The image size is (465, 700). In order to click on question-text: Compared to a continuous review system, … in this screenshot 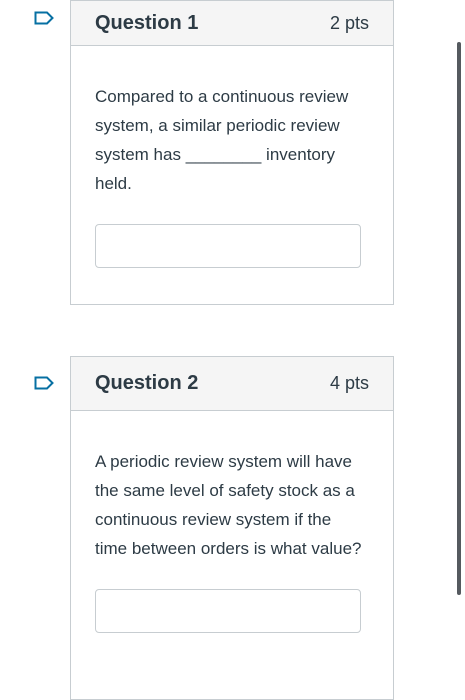, I will do `click(222, 140)`.